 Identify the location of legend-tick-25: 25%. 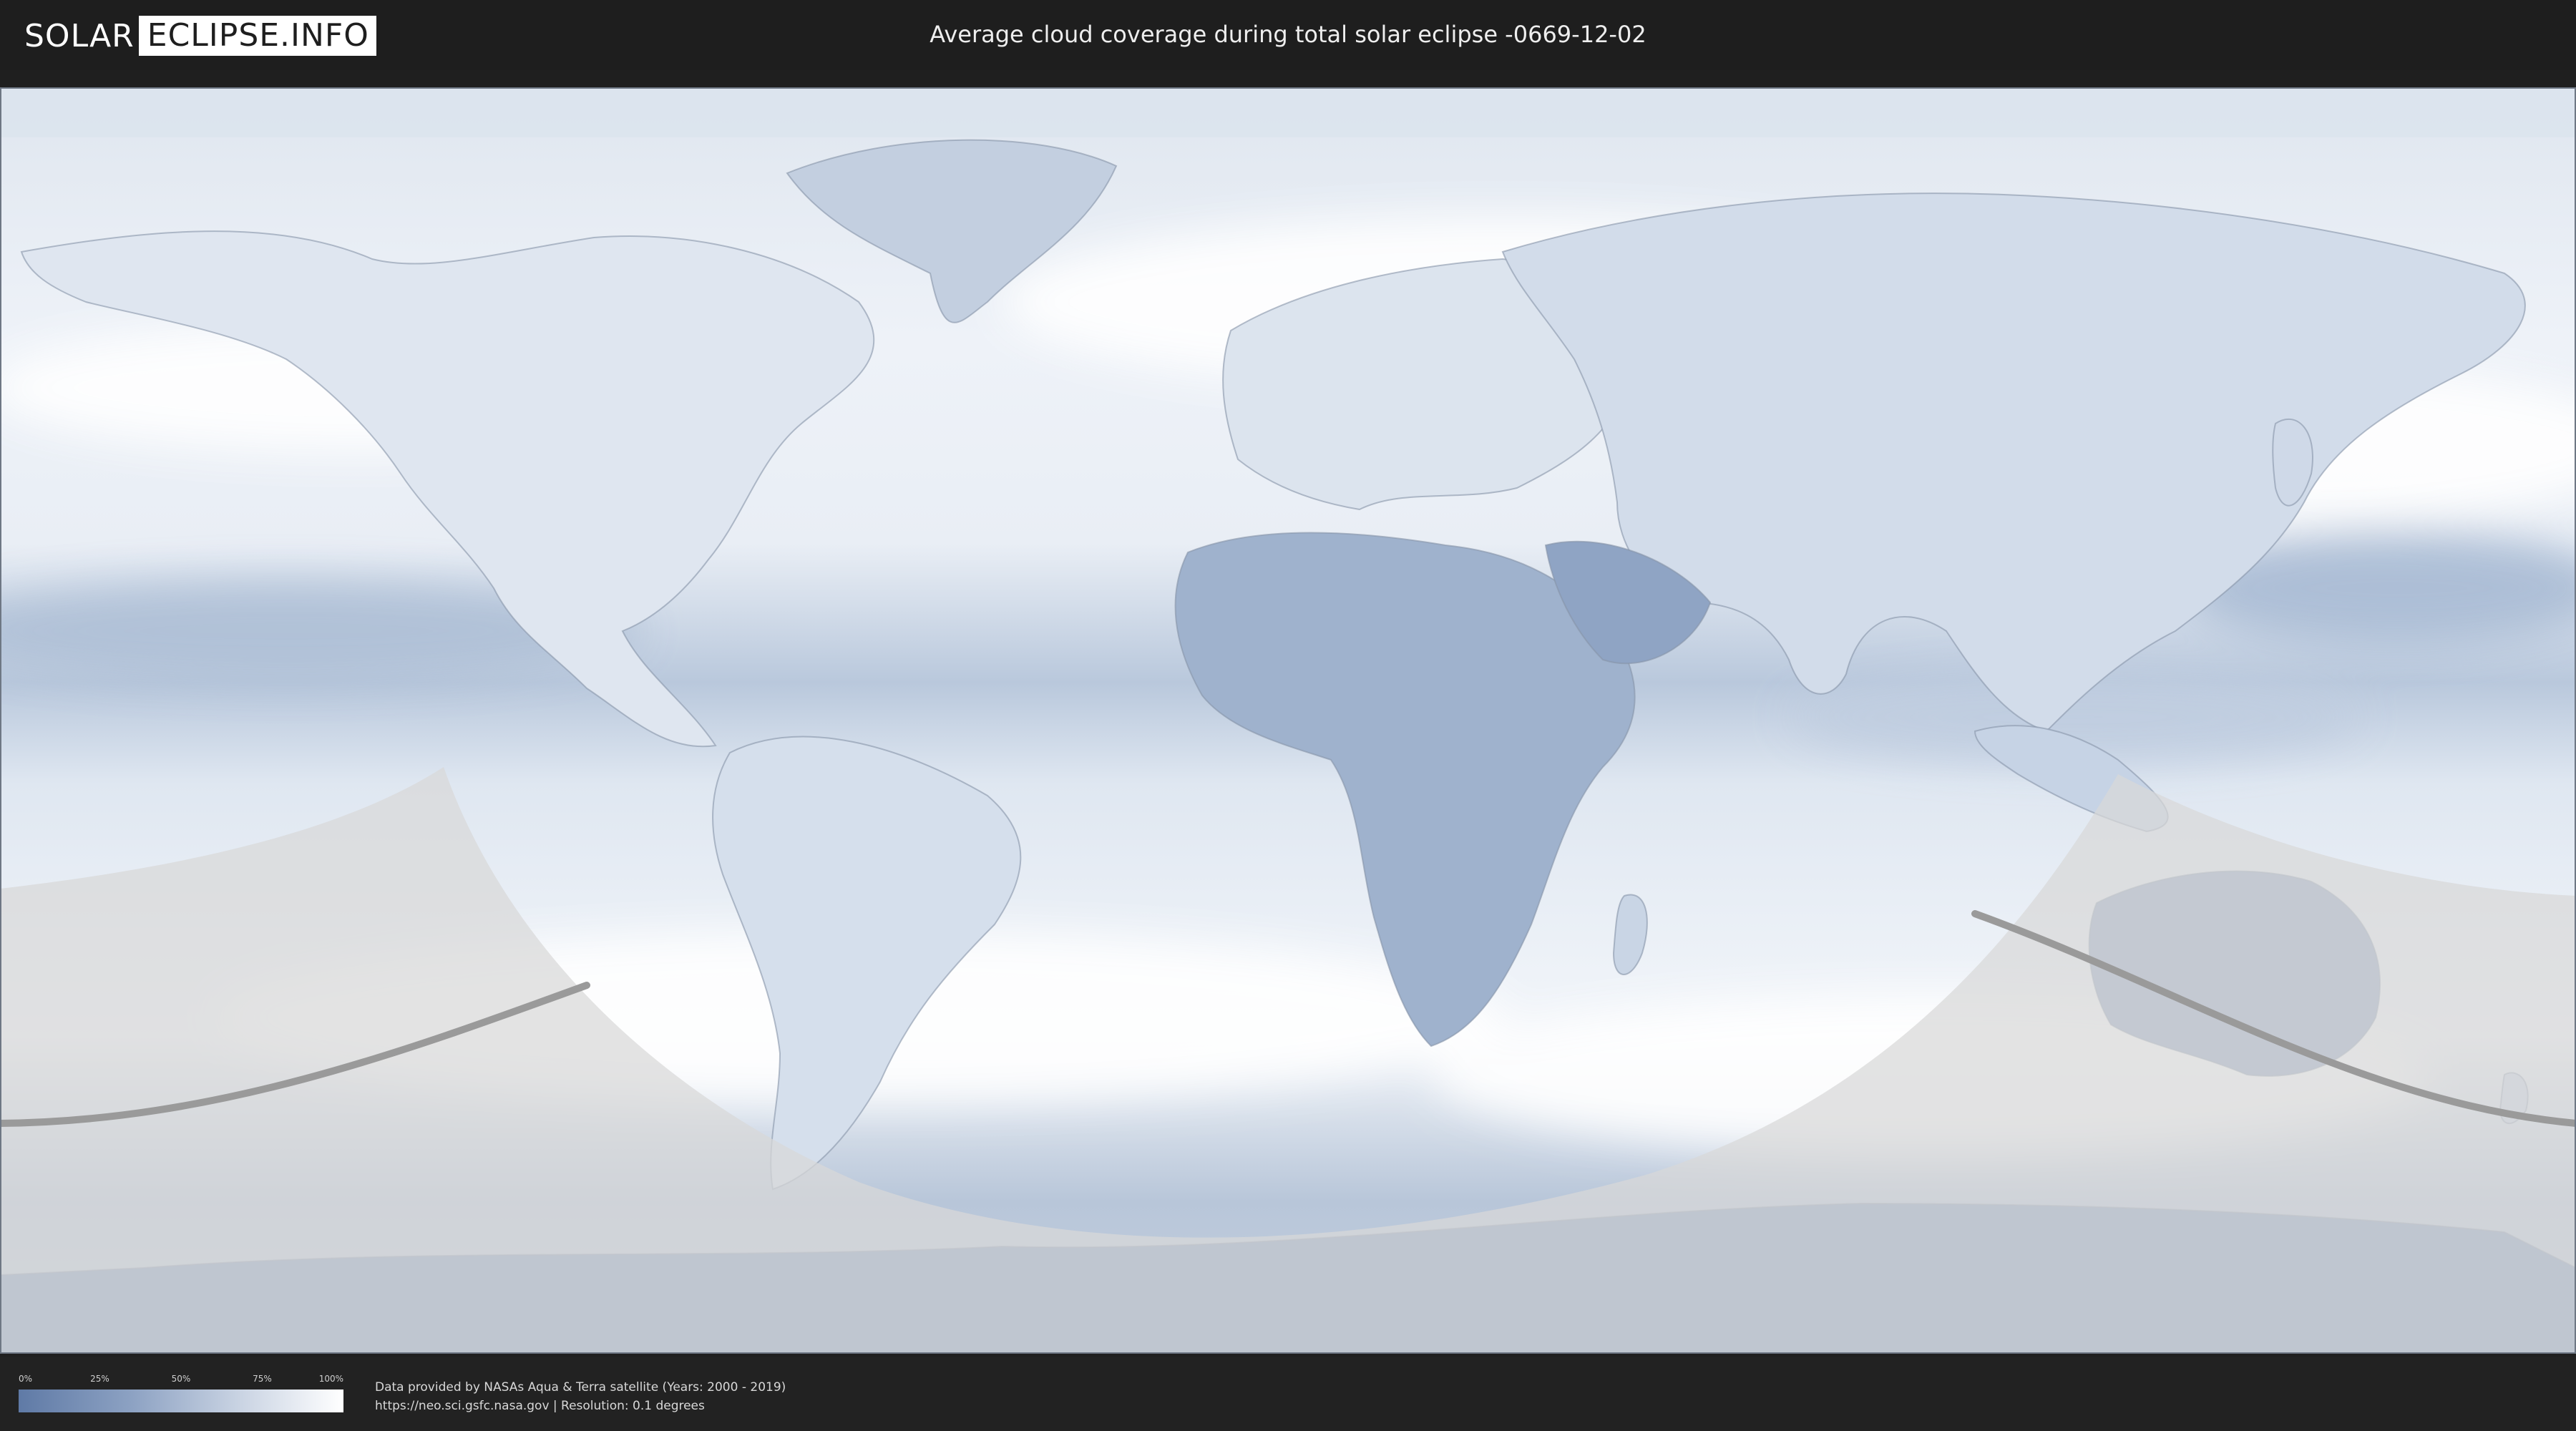
(100, 1379).